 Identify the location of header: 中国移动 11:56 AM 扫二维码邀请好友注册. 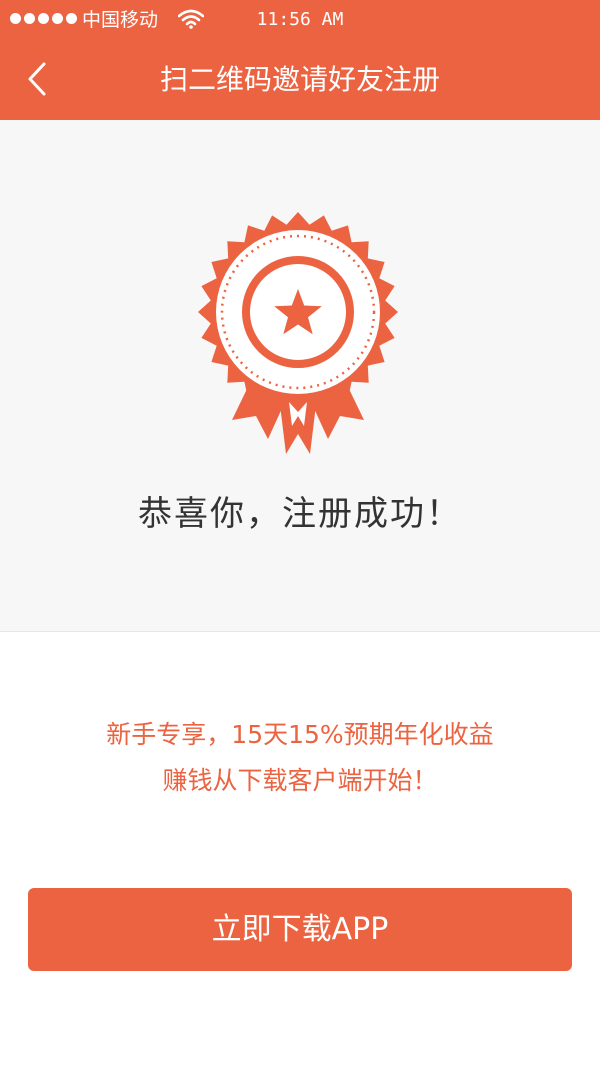
(300, 60).